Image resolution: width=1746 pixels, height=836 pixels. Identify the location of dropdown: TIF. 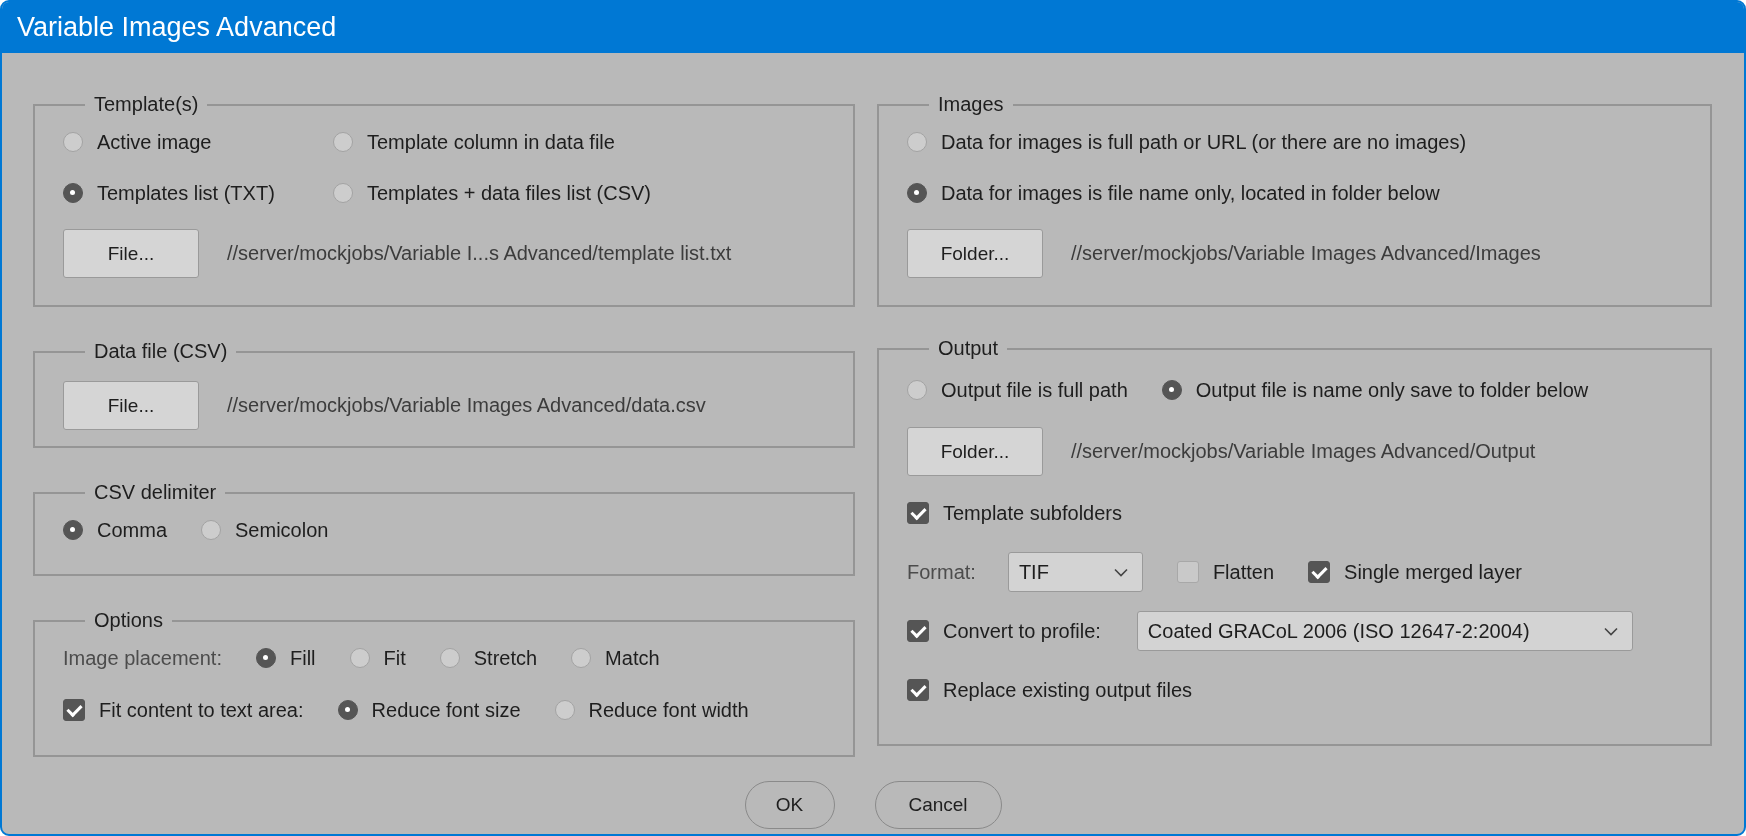
(1075, 572).